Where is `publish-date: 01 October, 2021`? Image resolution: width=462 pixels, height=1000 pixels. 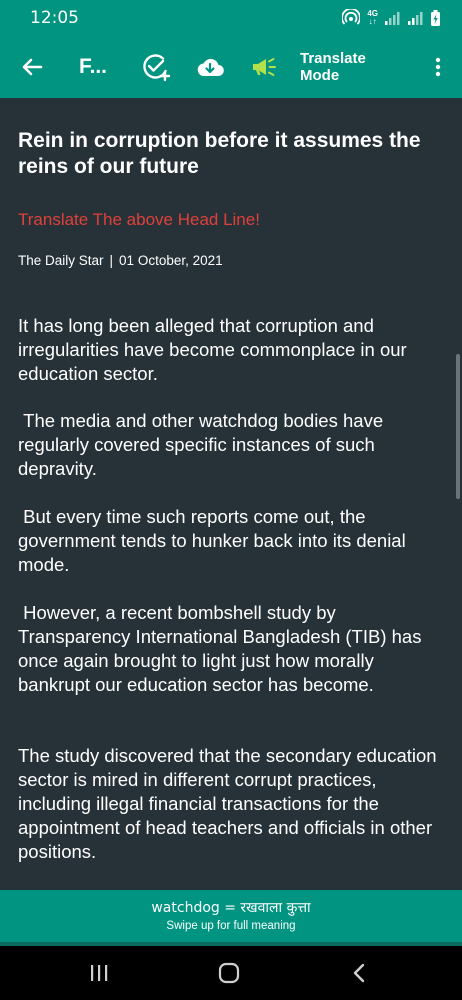 publish-date: 01 October, 2021 is located at coordinates (171, 260).